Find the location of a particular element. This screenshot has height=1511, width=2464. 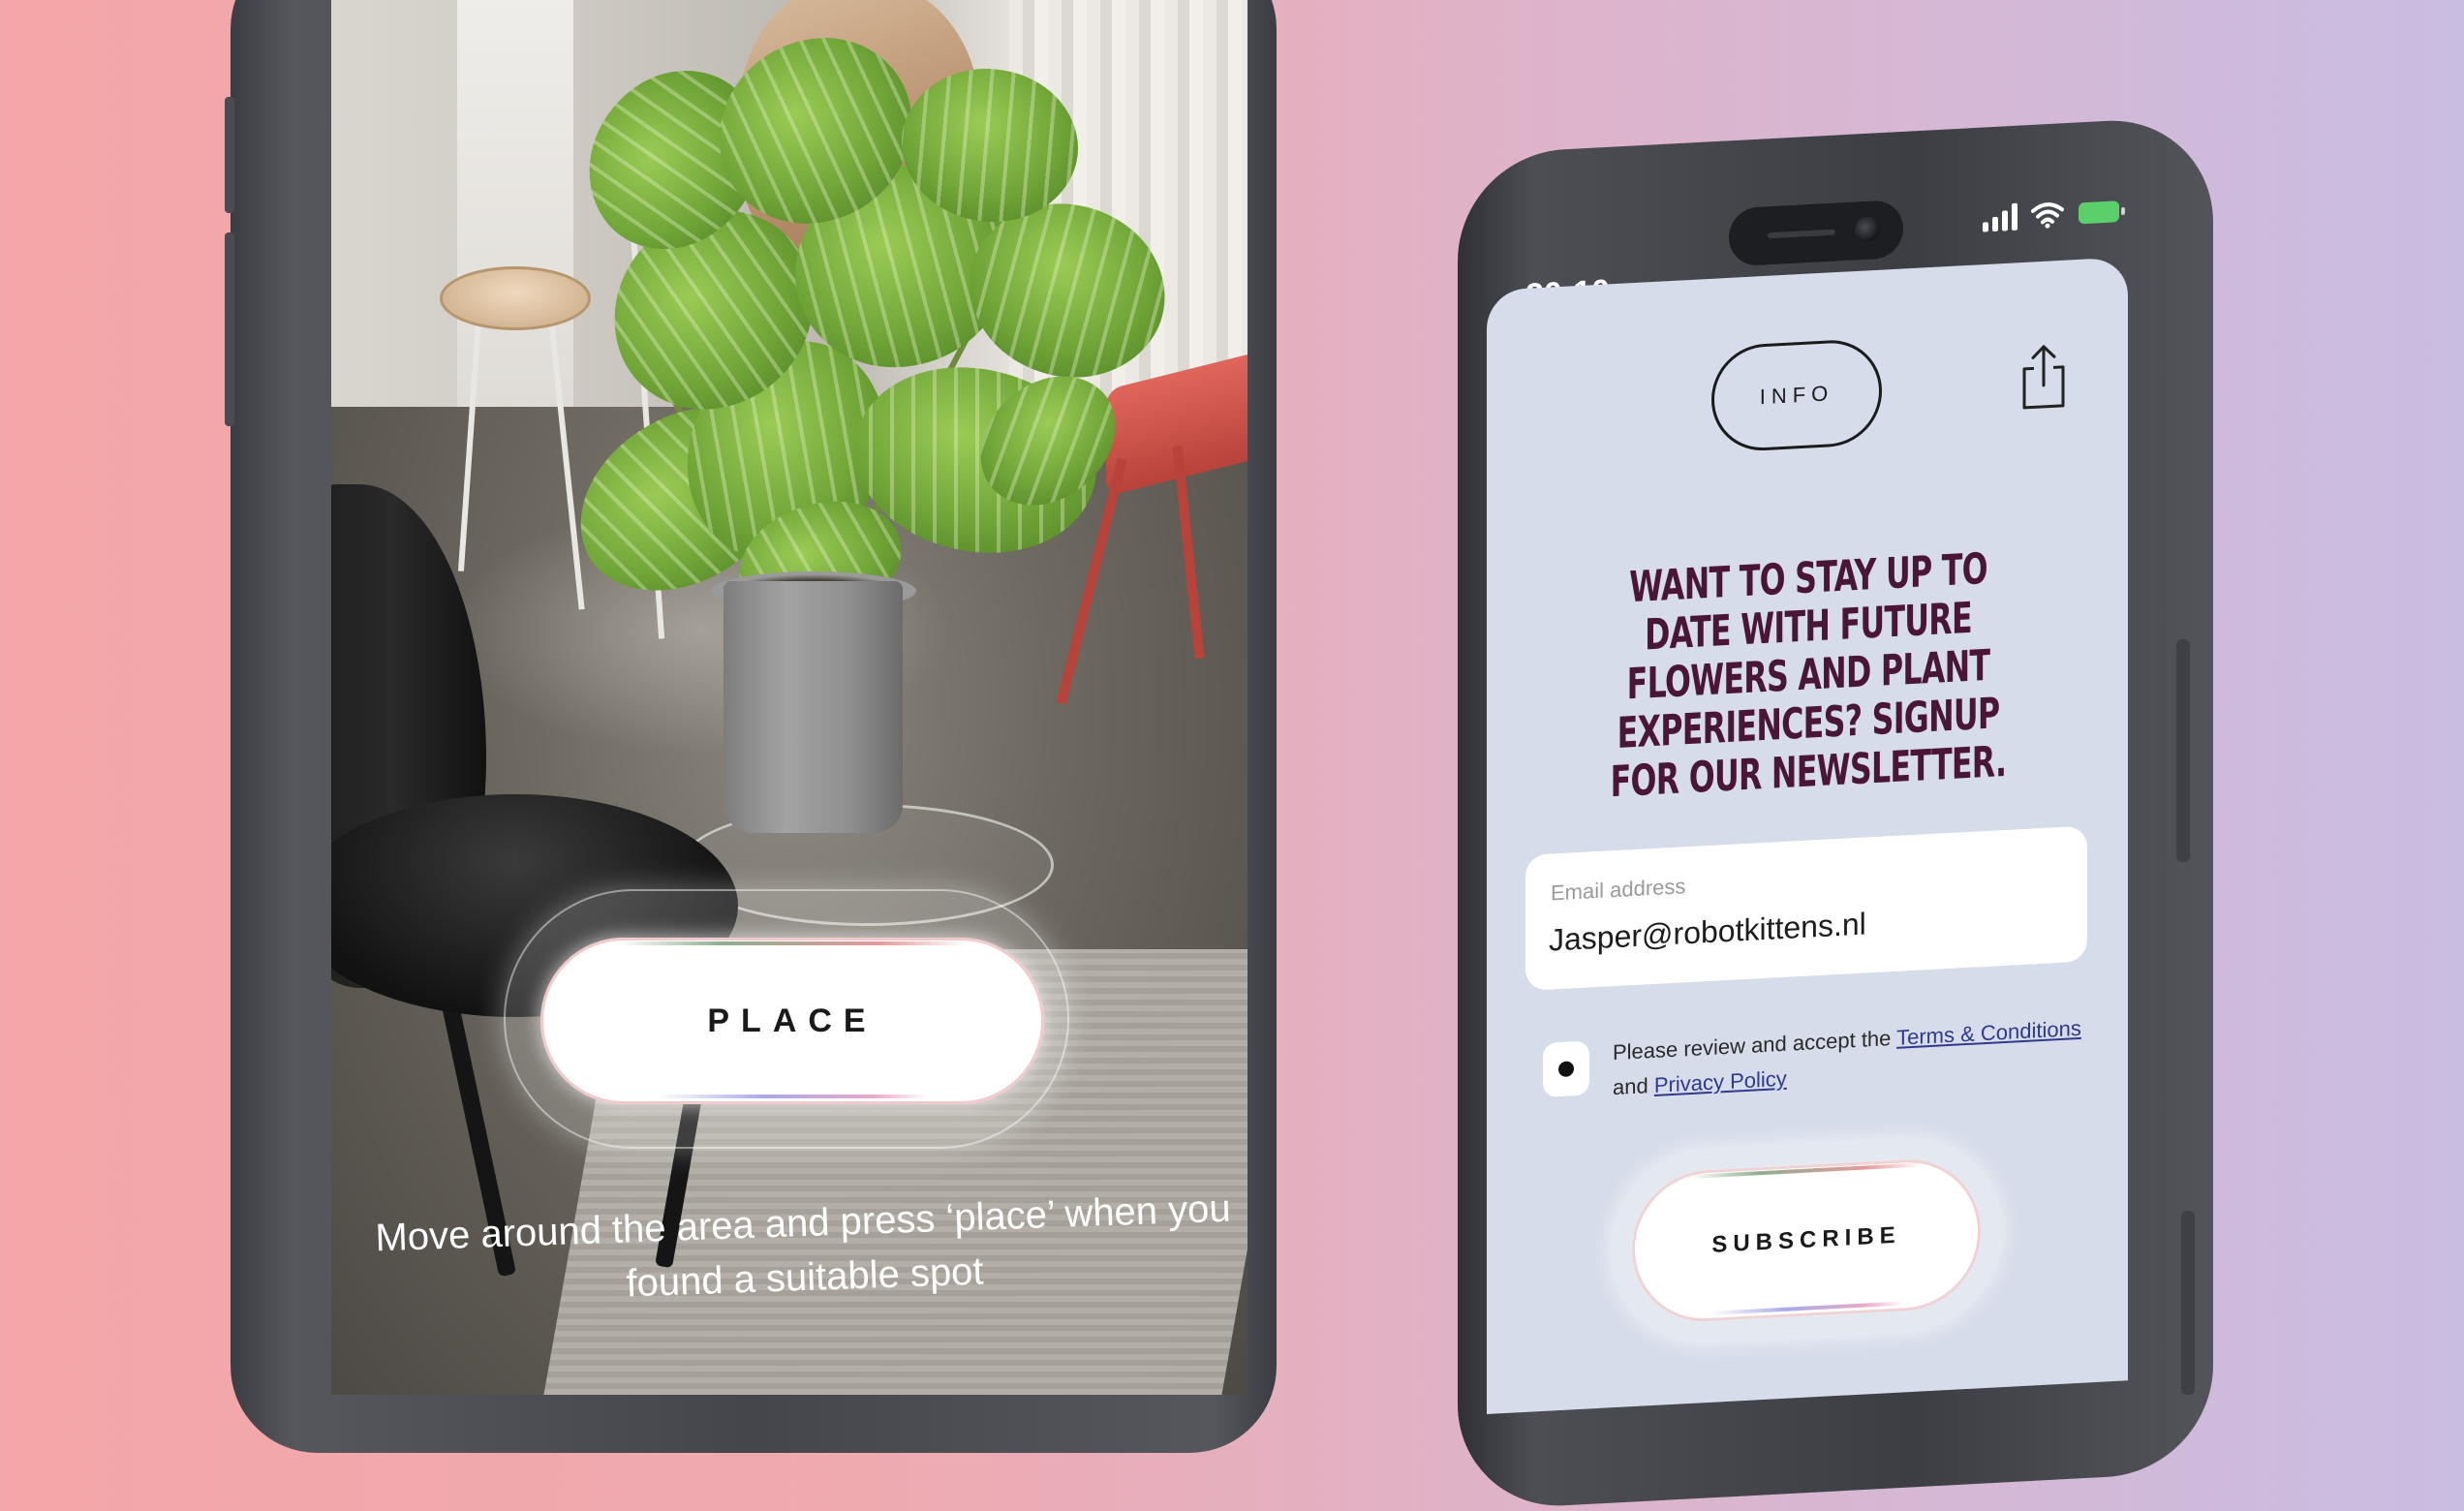

ar-side-table is located at coordinates (515, 298).